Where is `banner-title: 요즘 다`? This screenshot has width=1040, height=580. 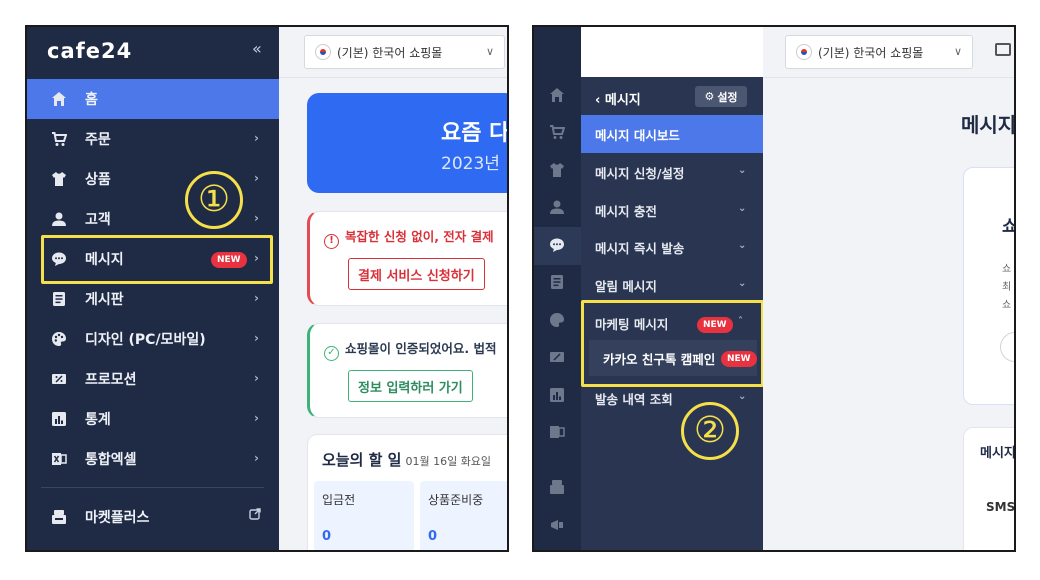 banner-title: 요즘 다 is located at coordinates (475, 133).